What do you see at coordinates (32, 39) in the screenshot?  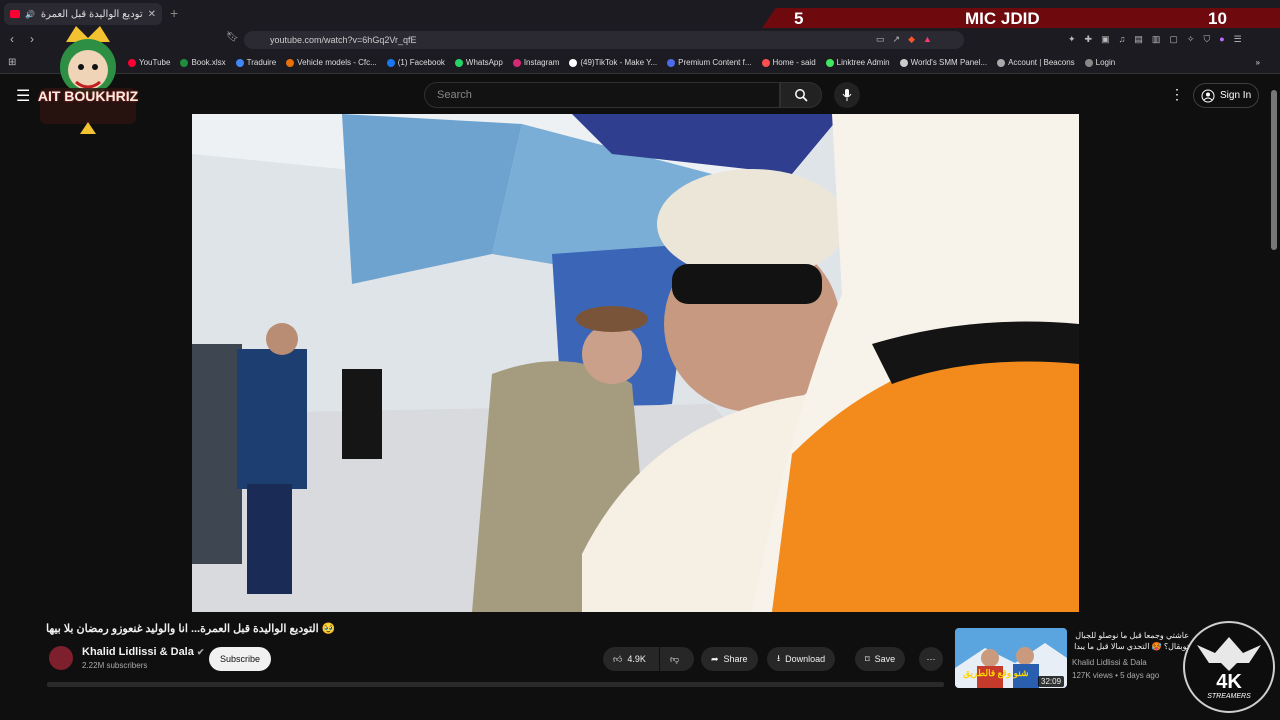 I see `forward-icon: ›` at bounding box center [32, 39].